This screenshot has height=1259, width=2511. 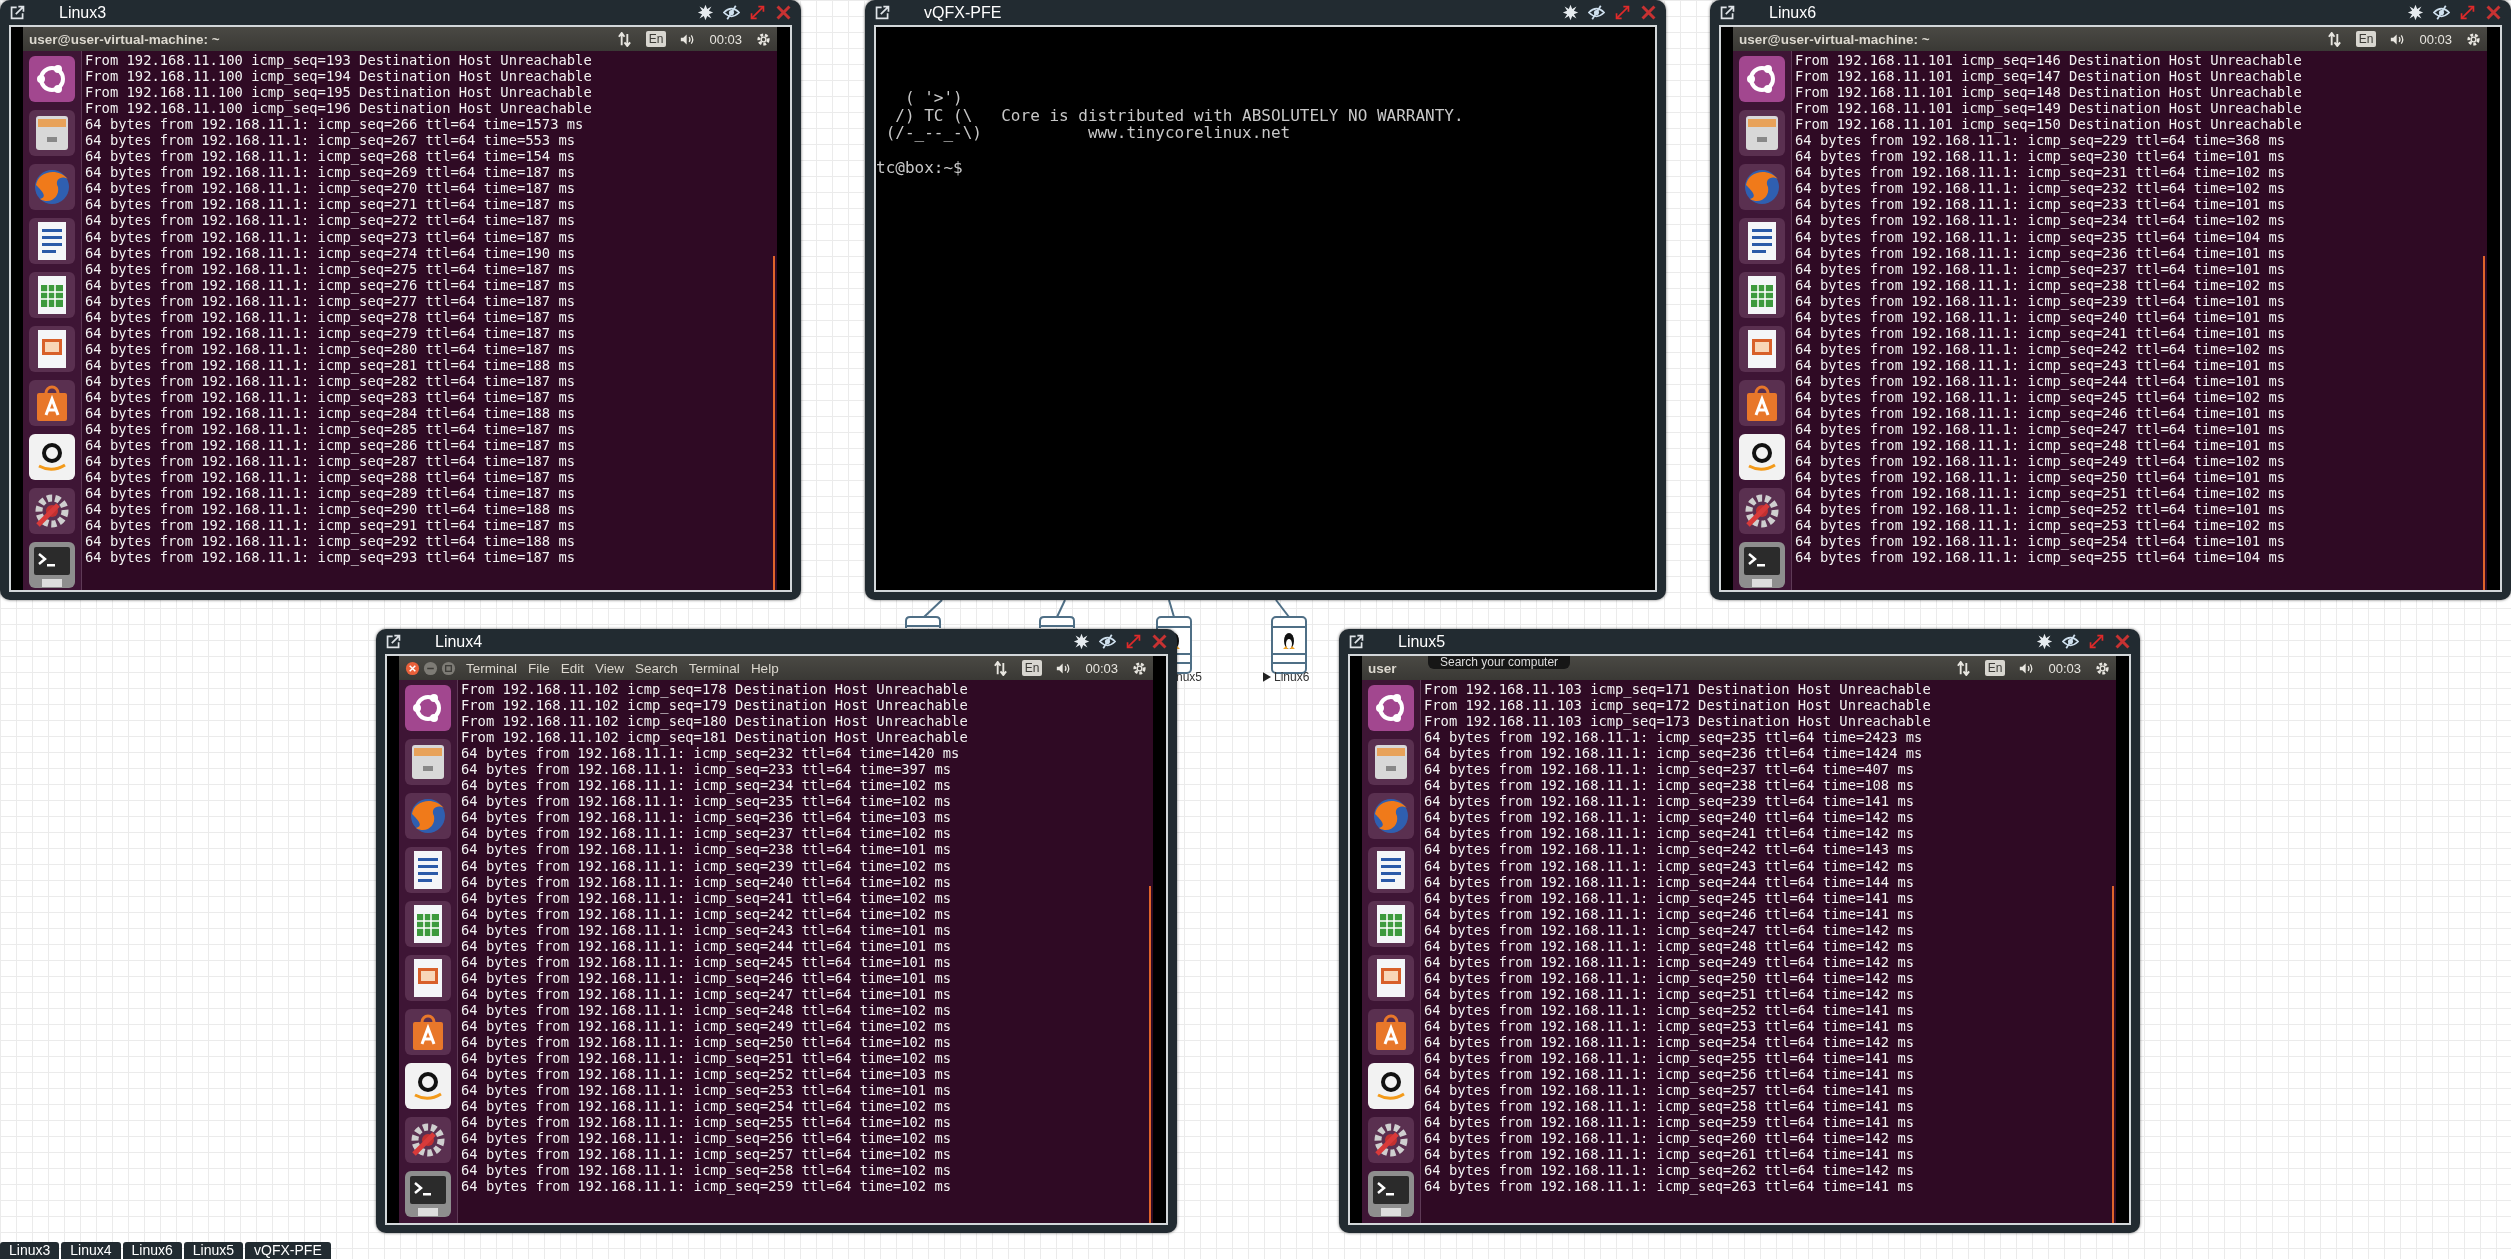 What do you see at coordinates (707, 1042) in the screenshot?
I see `terminal-line: 64 bytes from 192.168.11.1: icmp_seq=250 ttl=64 time=102 ms` at bounding box center [707, 1042].